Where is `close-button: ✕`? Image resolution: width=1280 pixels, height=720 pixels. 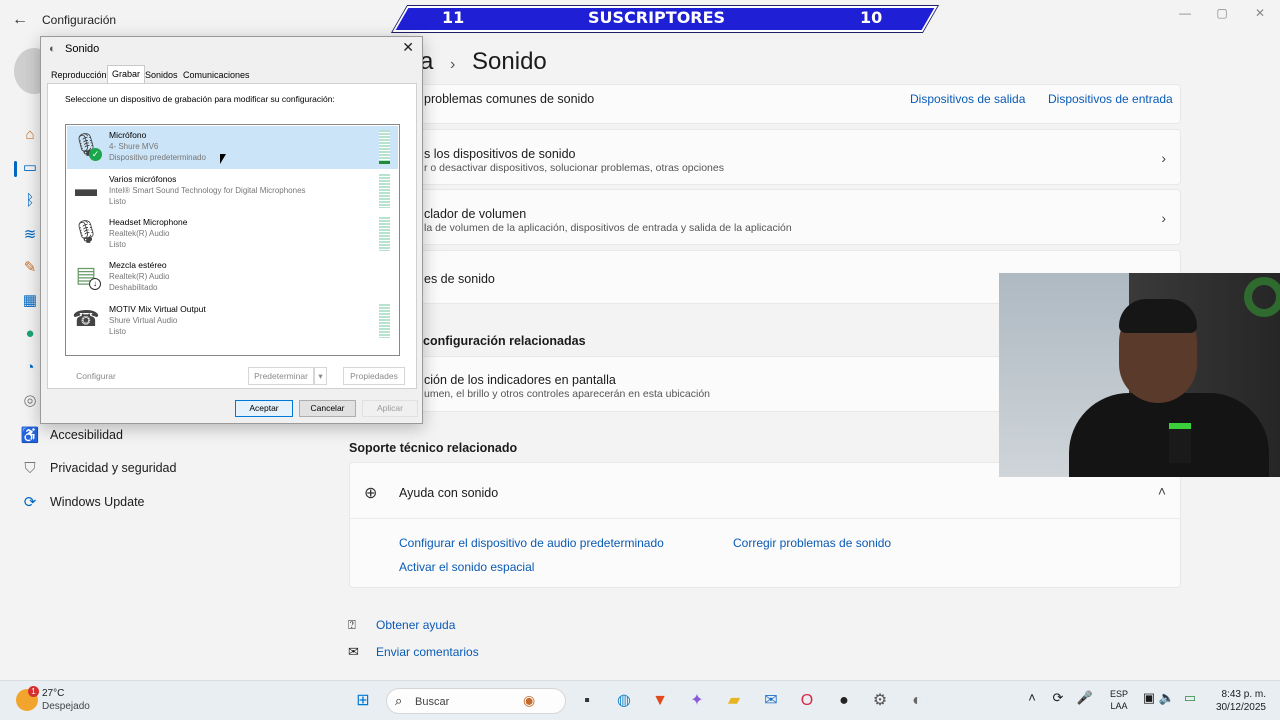 close-button: ✕ is located at coordinates (1260, 14).